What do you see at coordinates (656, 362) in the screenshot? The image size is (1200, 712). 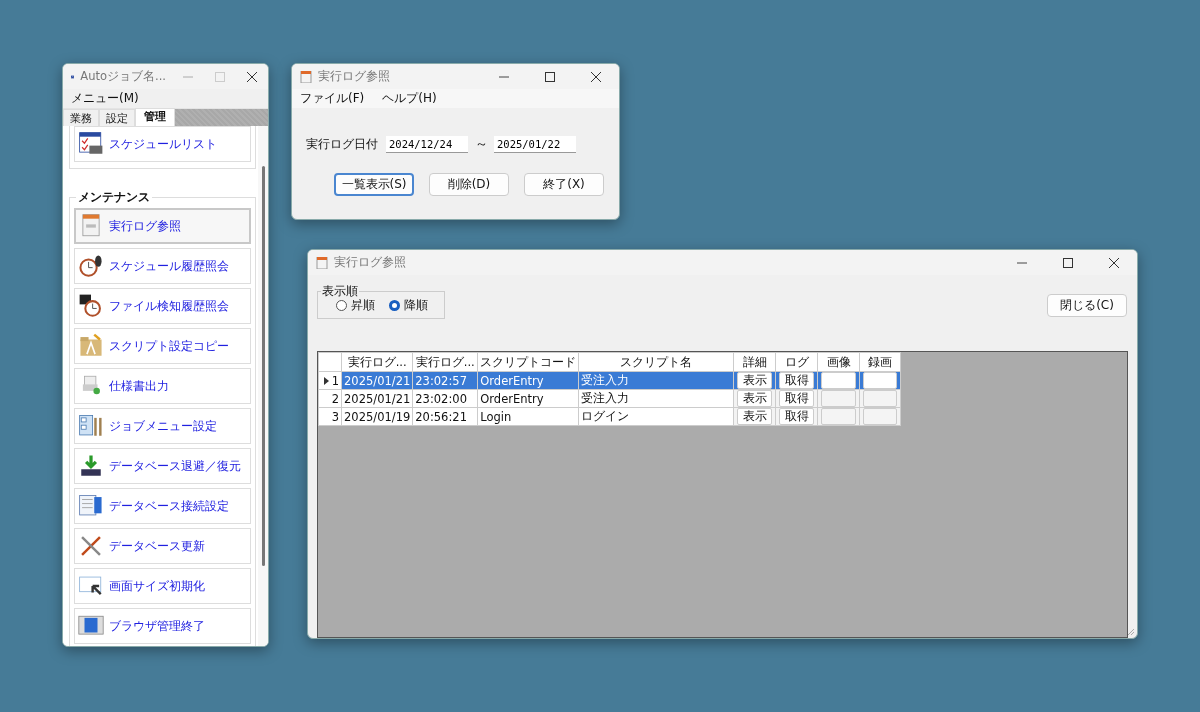 I see `column-header: スクリプト名` at bounding box center [656, 362].